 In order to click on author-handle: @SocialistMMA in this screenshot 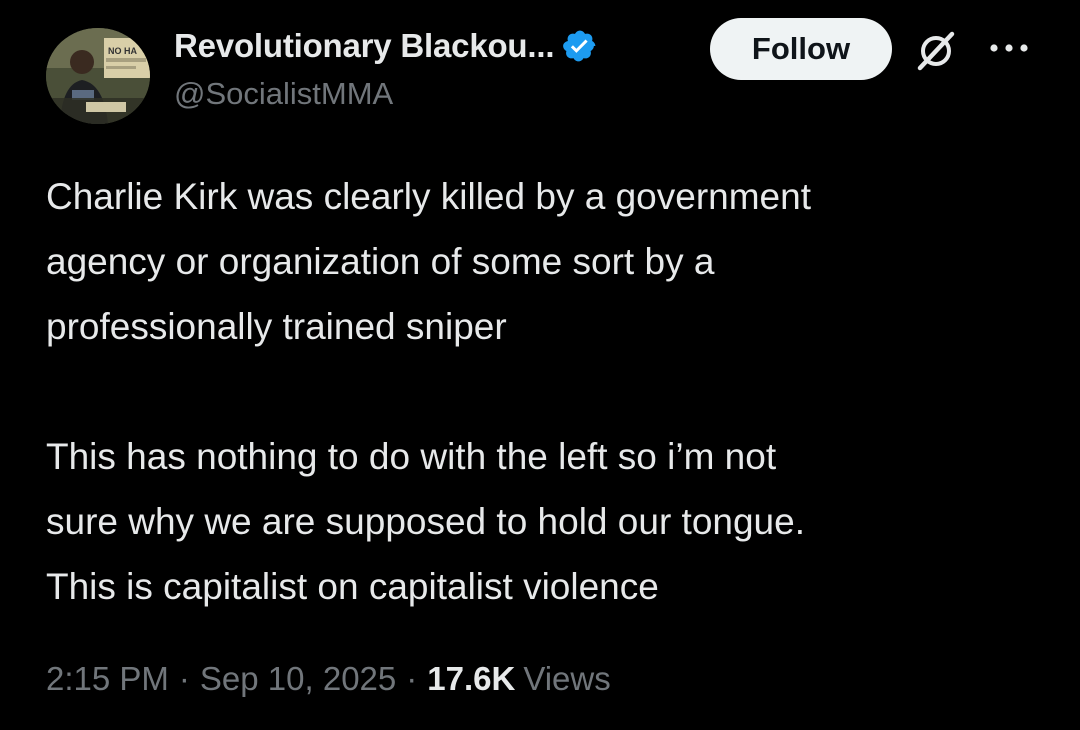, I will do `click(283, 94)`.